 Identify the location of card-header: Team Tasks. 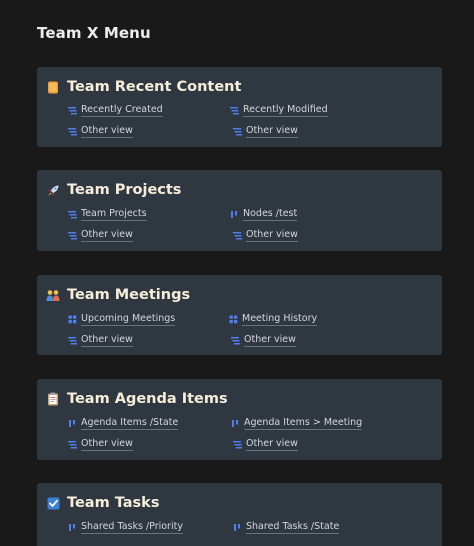
(102, 503).